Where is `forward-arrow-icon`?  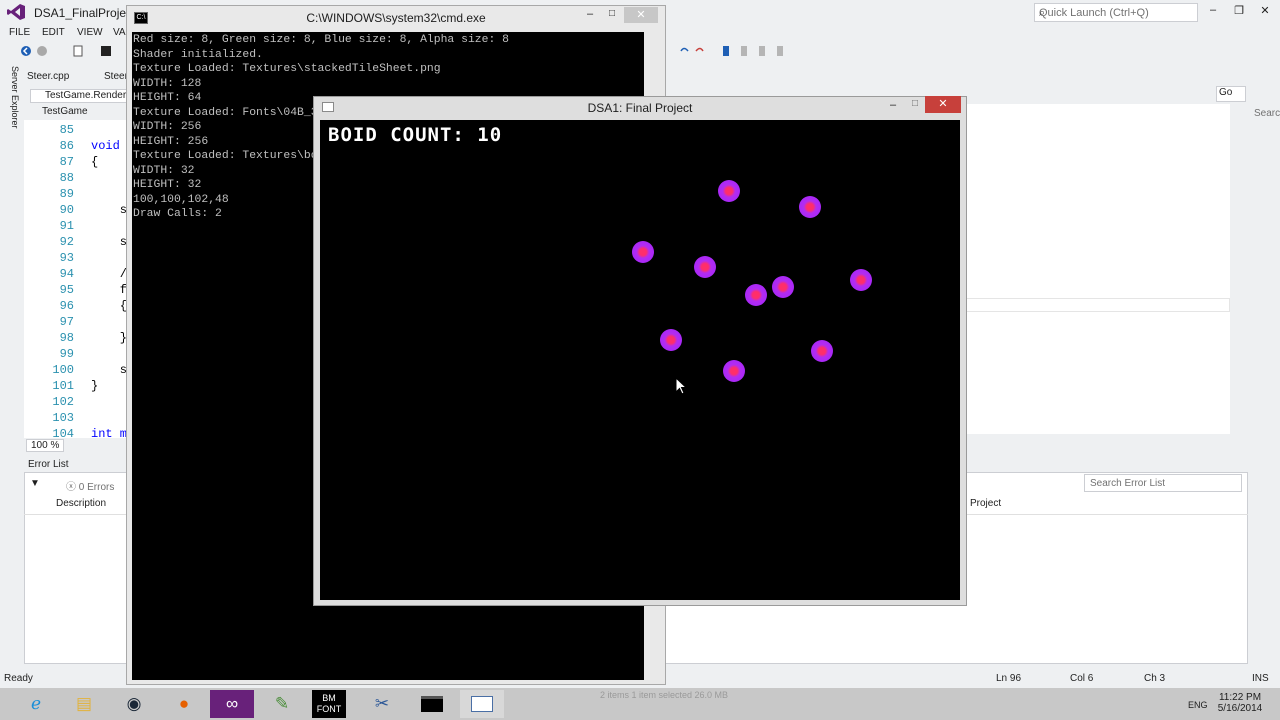 forward-arrow-icon is located at coordinates (42, 51).